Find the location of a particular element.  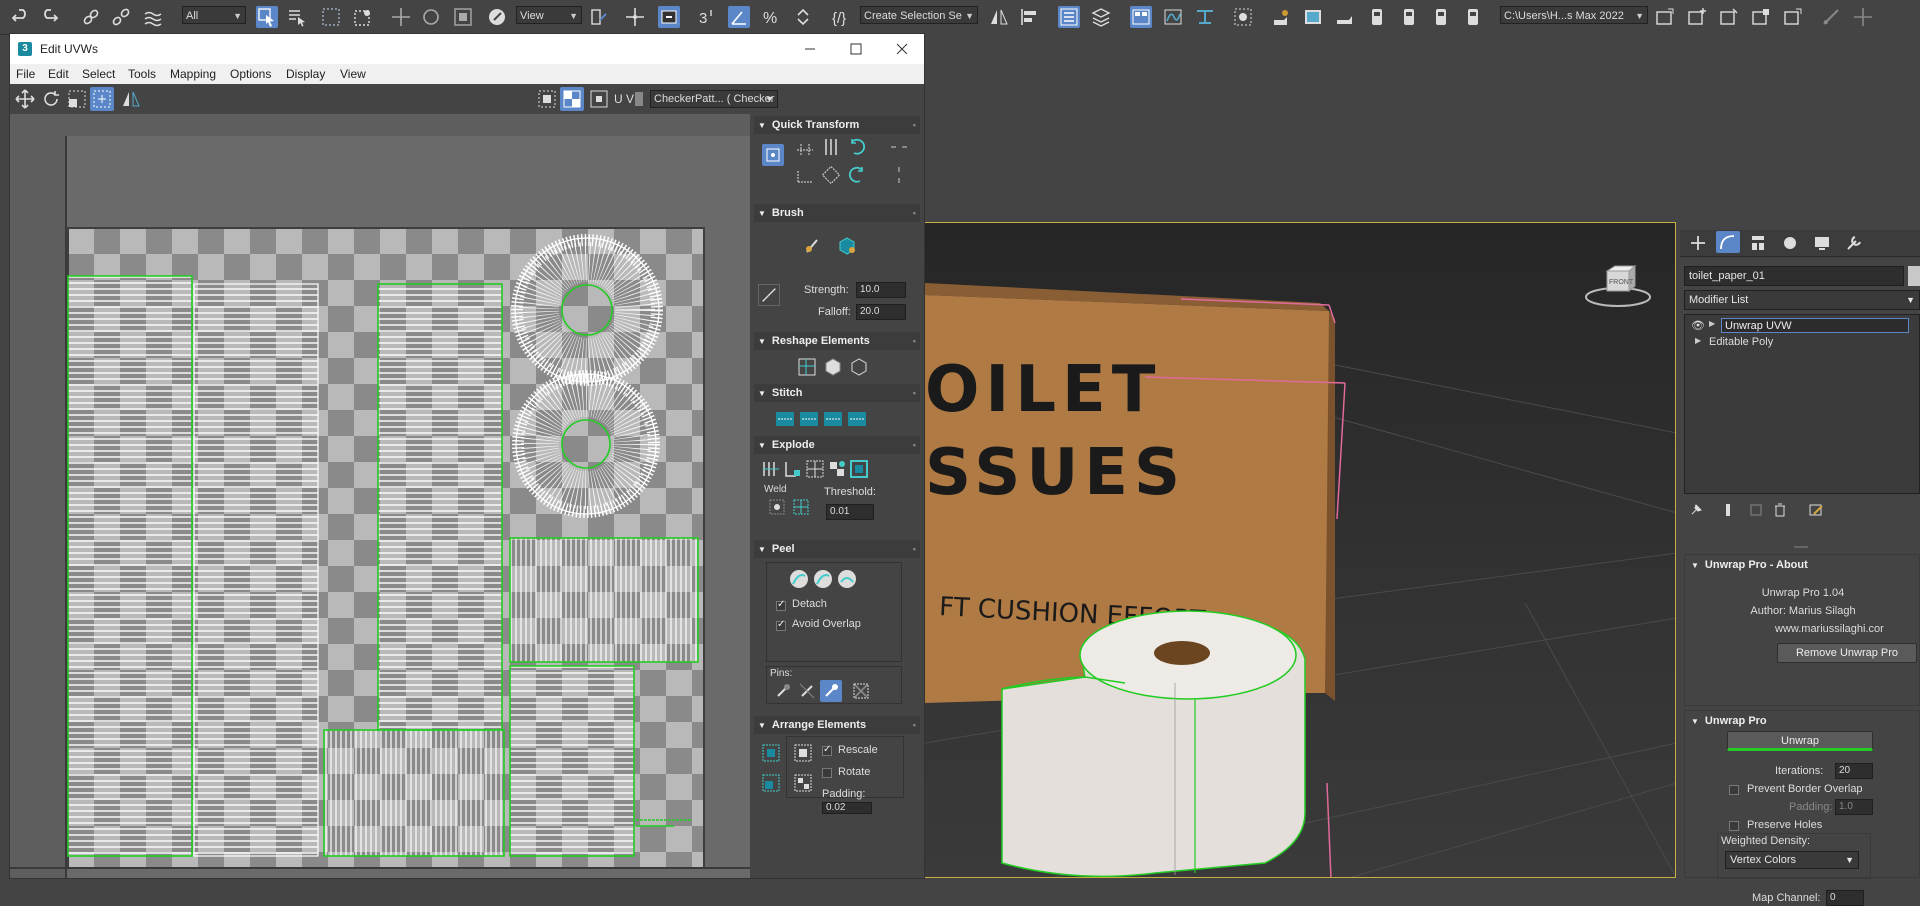

threshold-spinner: 0.01 is located at coordinates (850, 512).